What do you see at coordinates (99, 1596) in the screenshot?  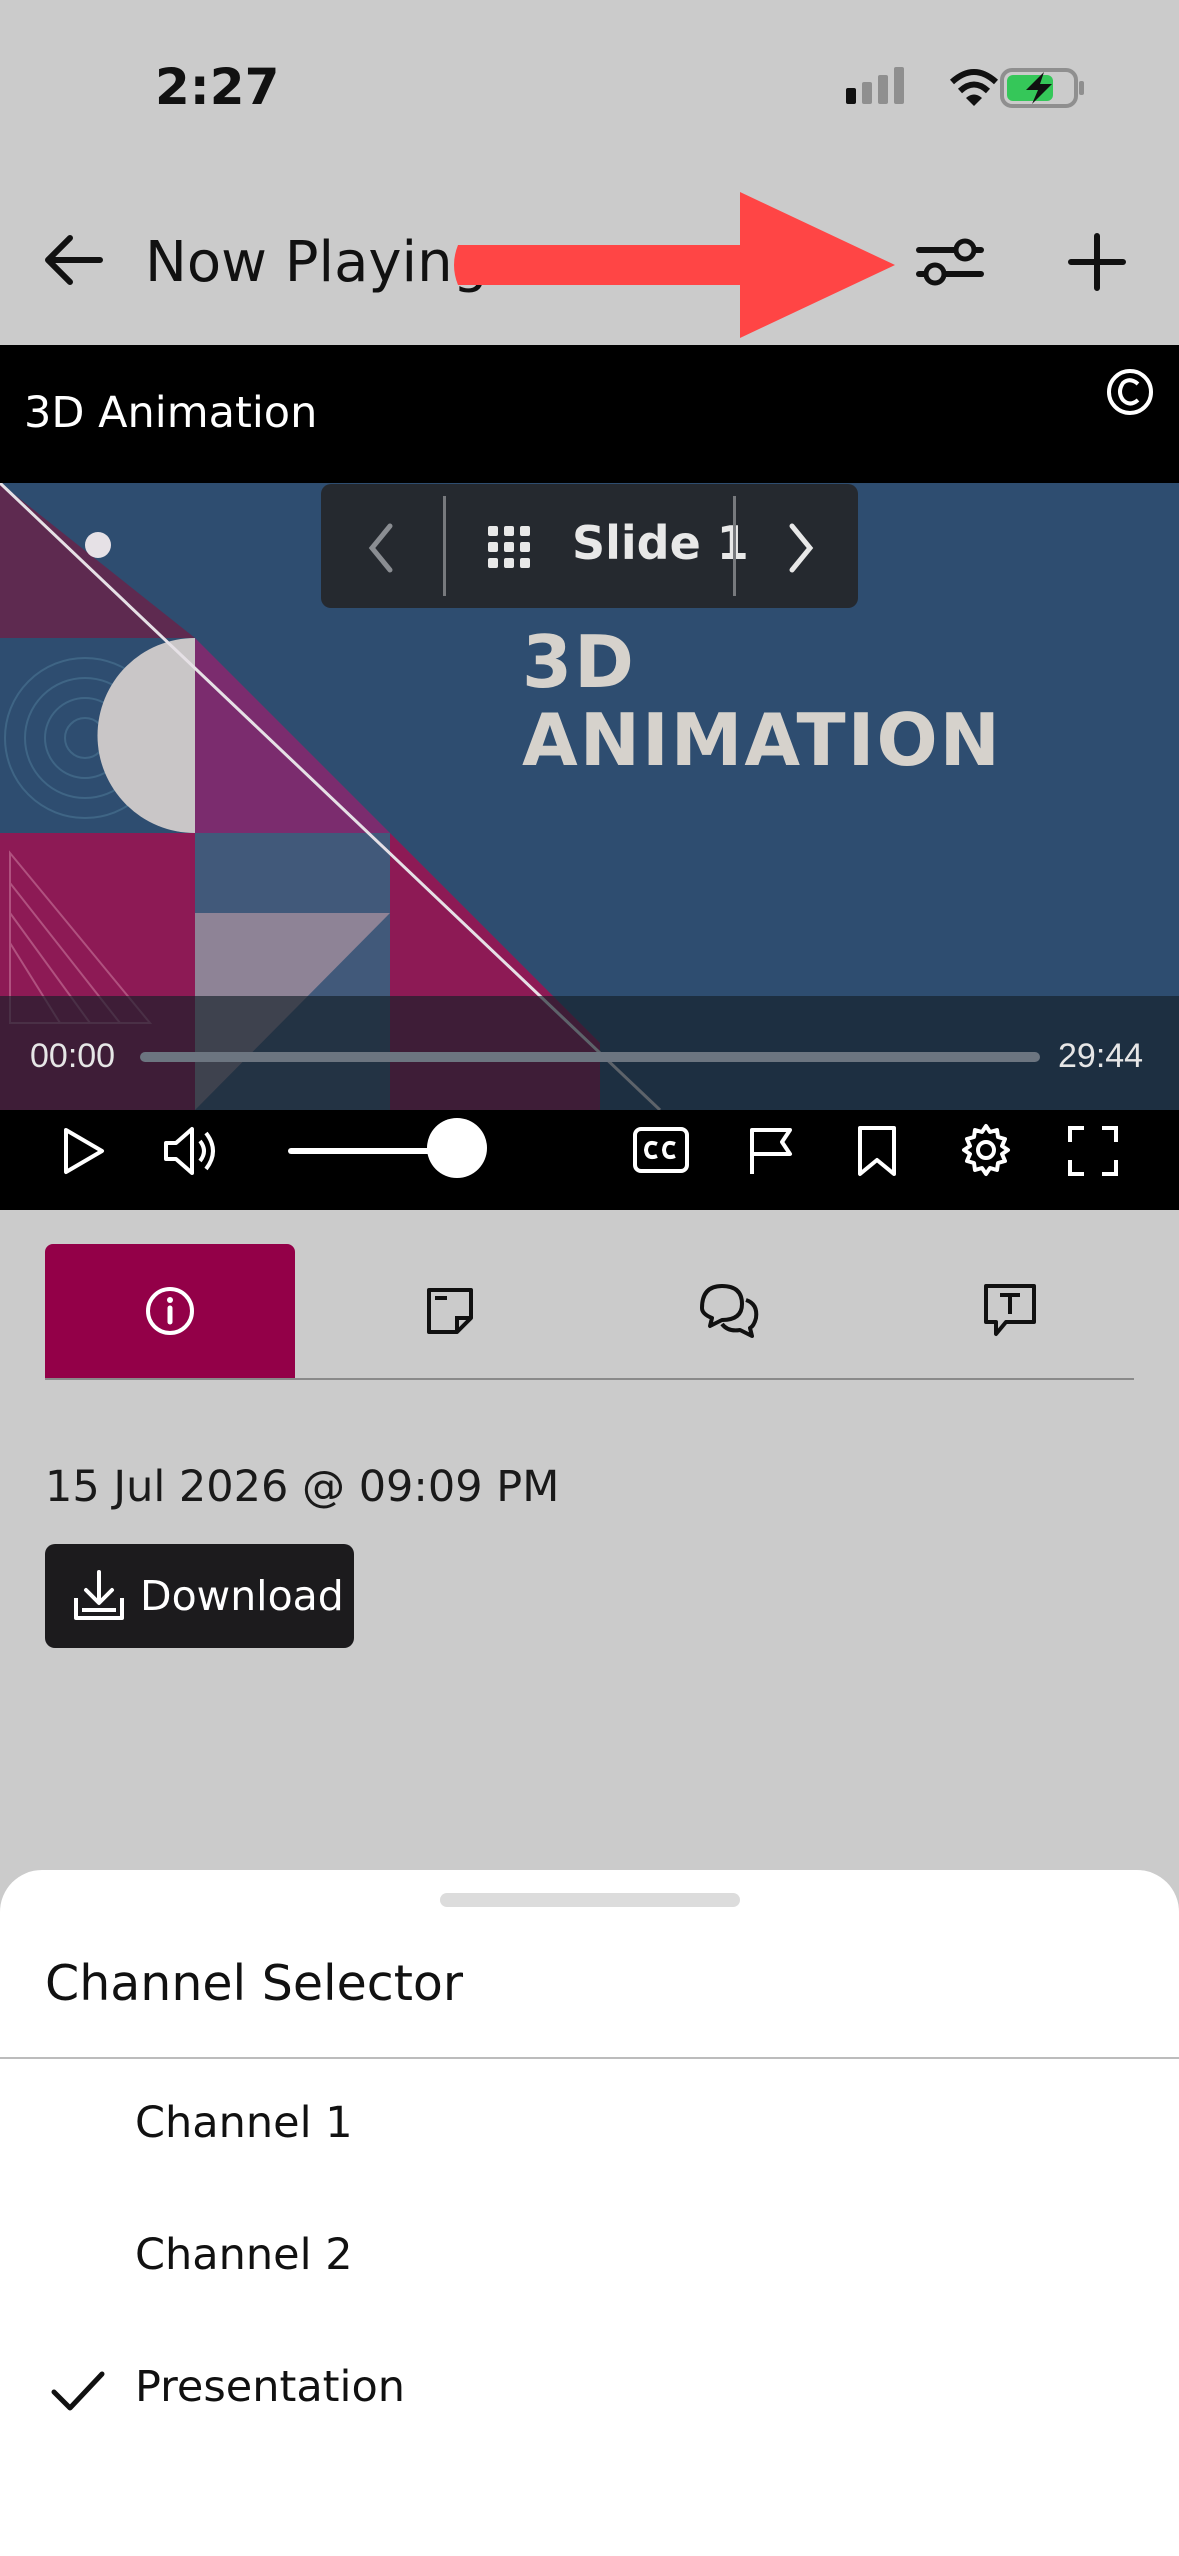 I see `download-icon` at bounding box center [99, 1596].